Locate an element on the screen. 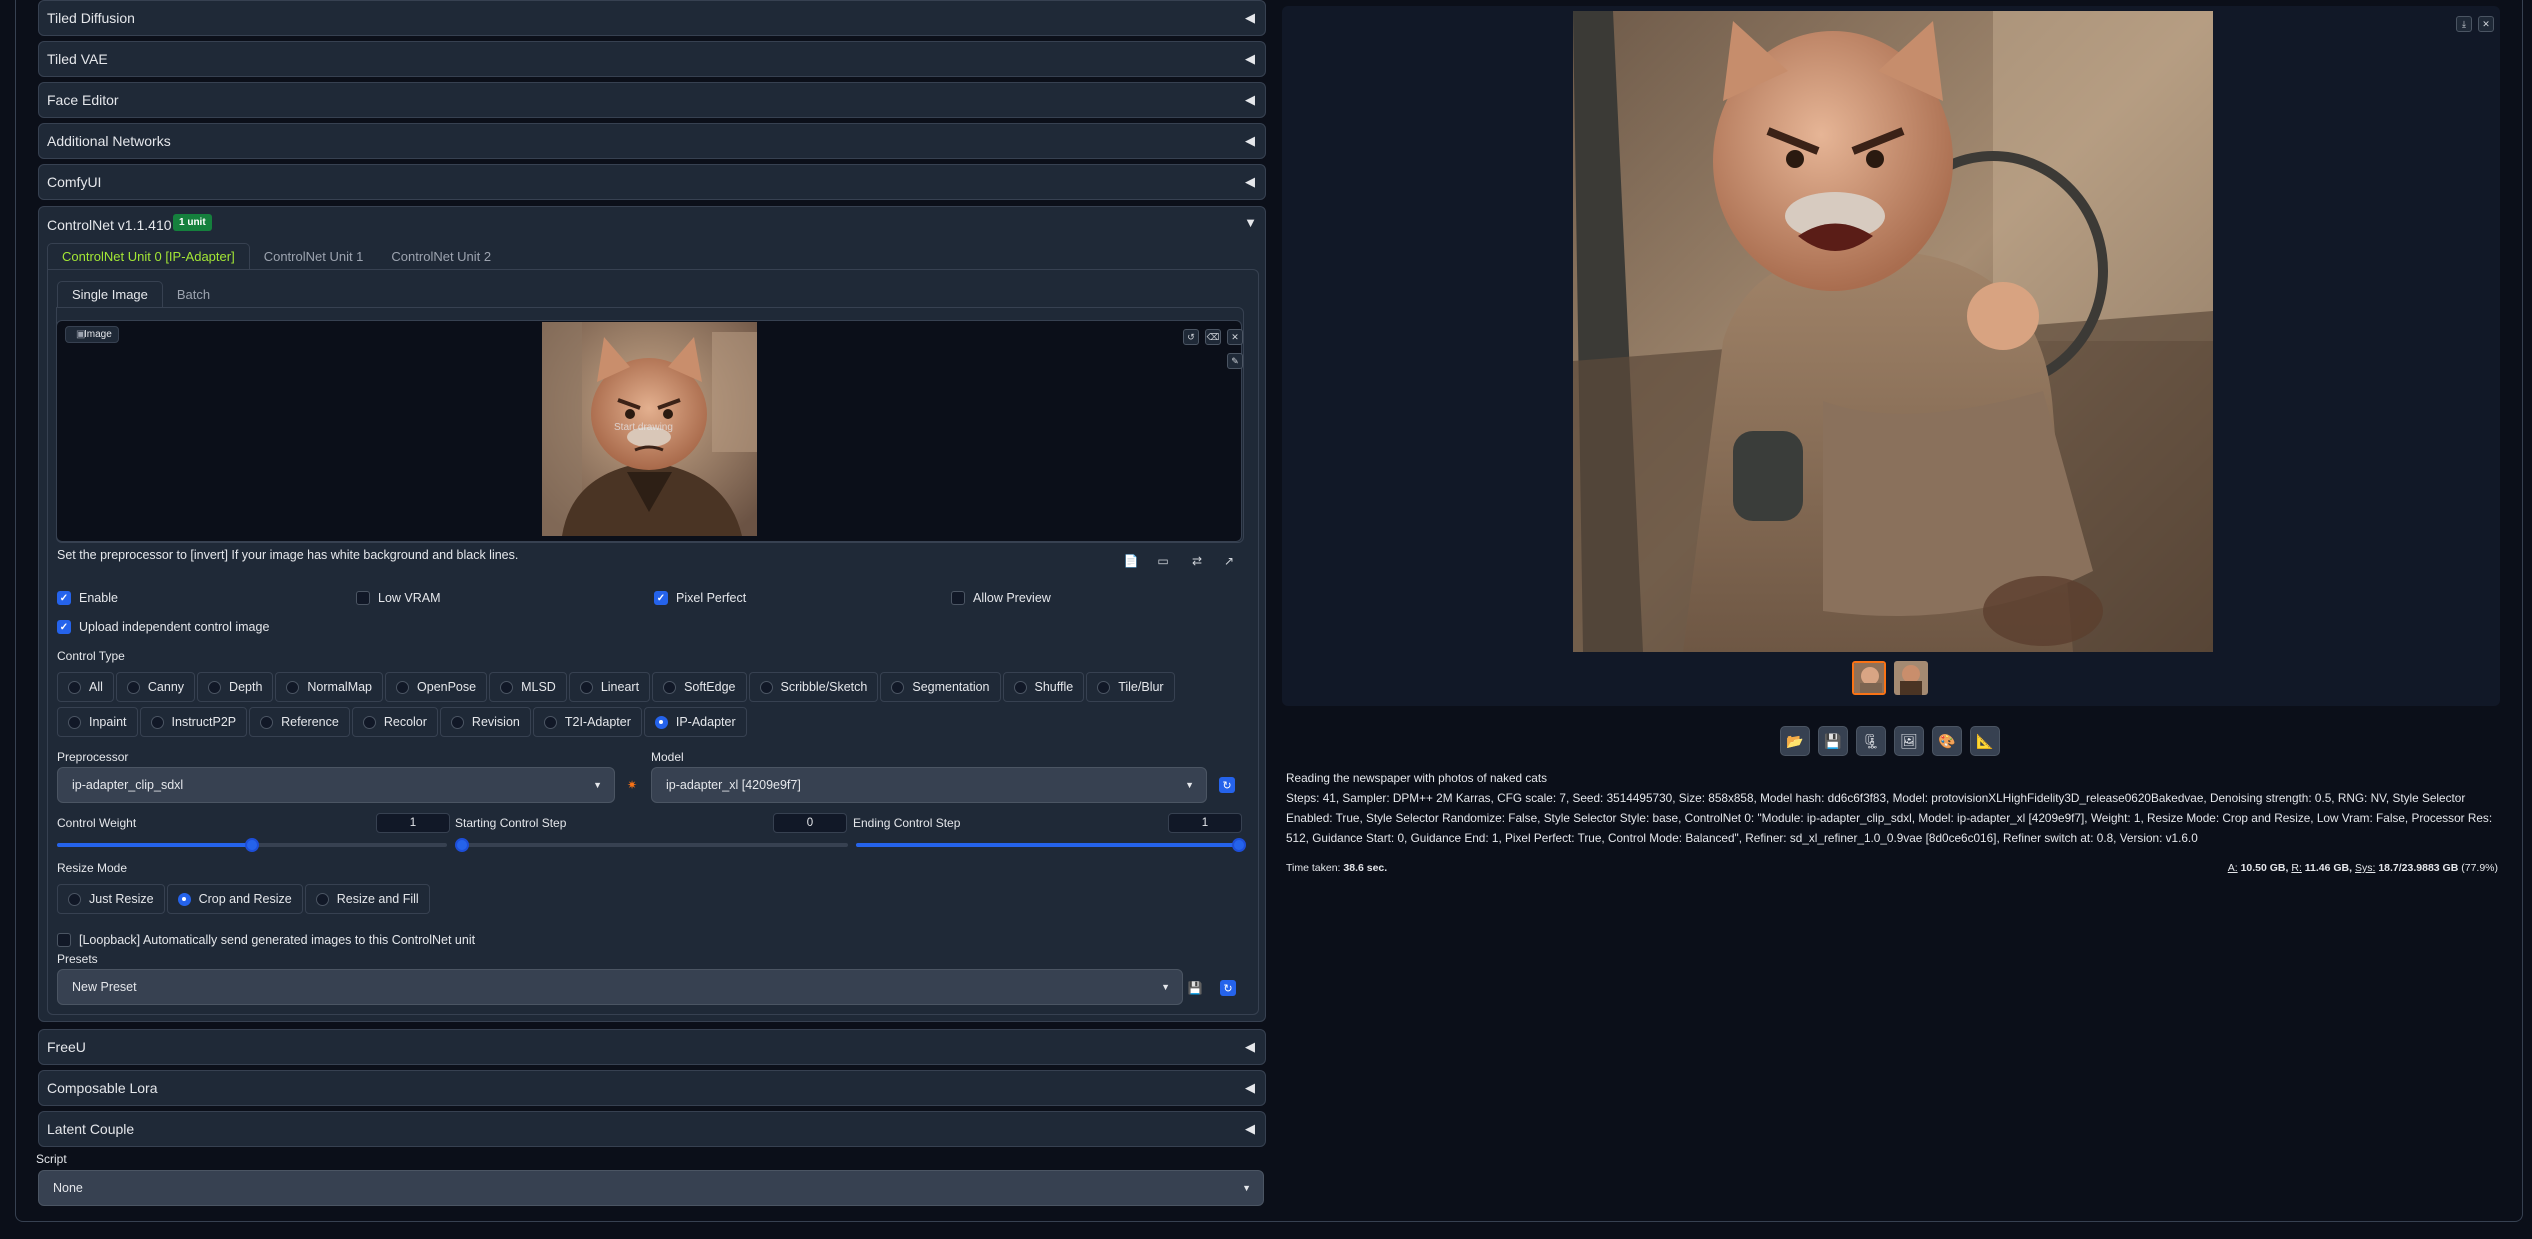 This screenshot has width=2532, height=1239. upload-independent-checkbox: ✓ Upload independent control image is located at coordinates (163, 627).